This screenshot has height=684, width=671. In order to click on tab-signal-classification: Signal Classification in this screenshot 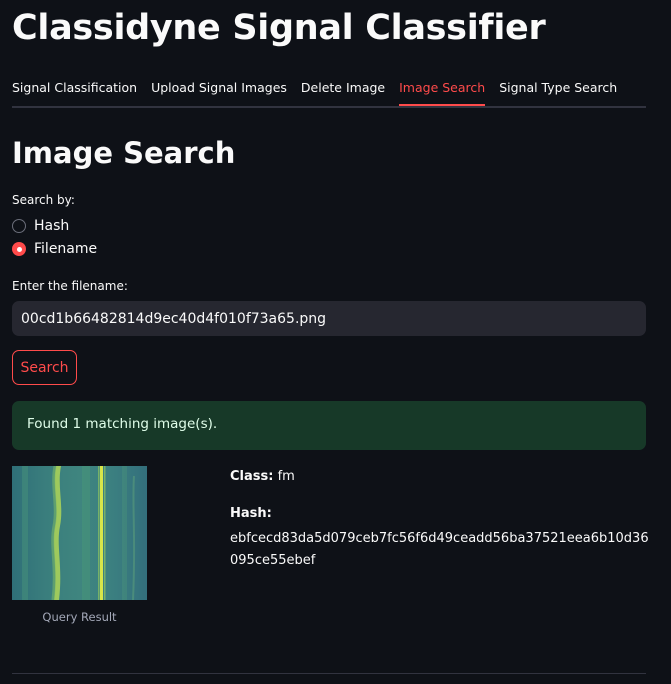, I will do `click(74, 87)`.